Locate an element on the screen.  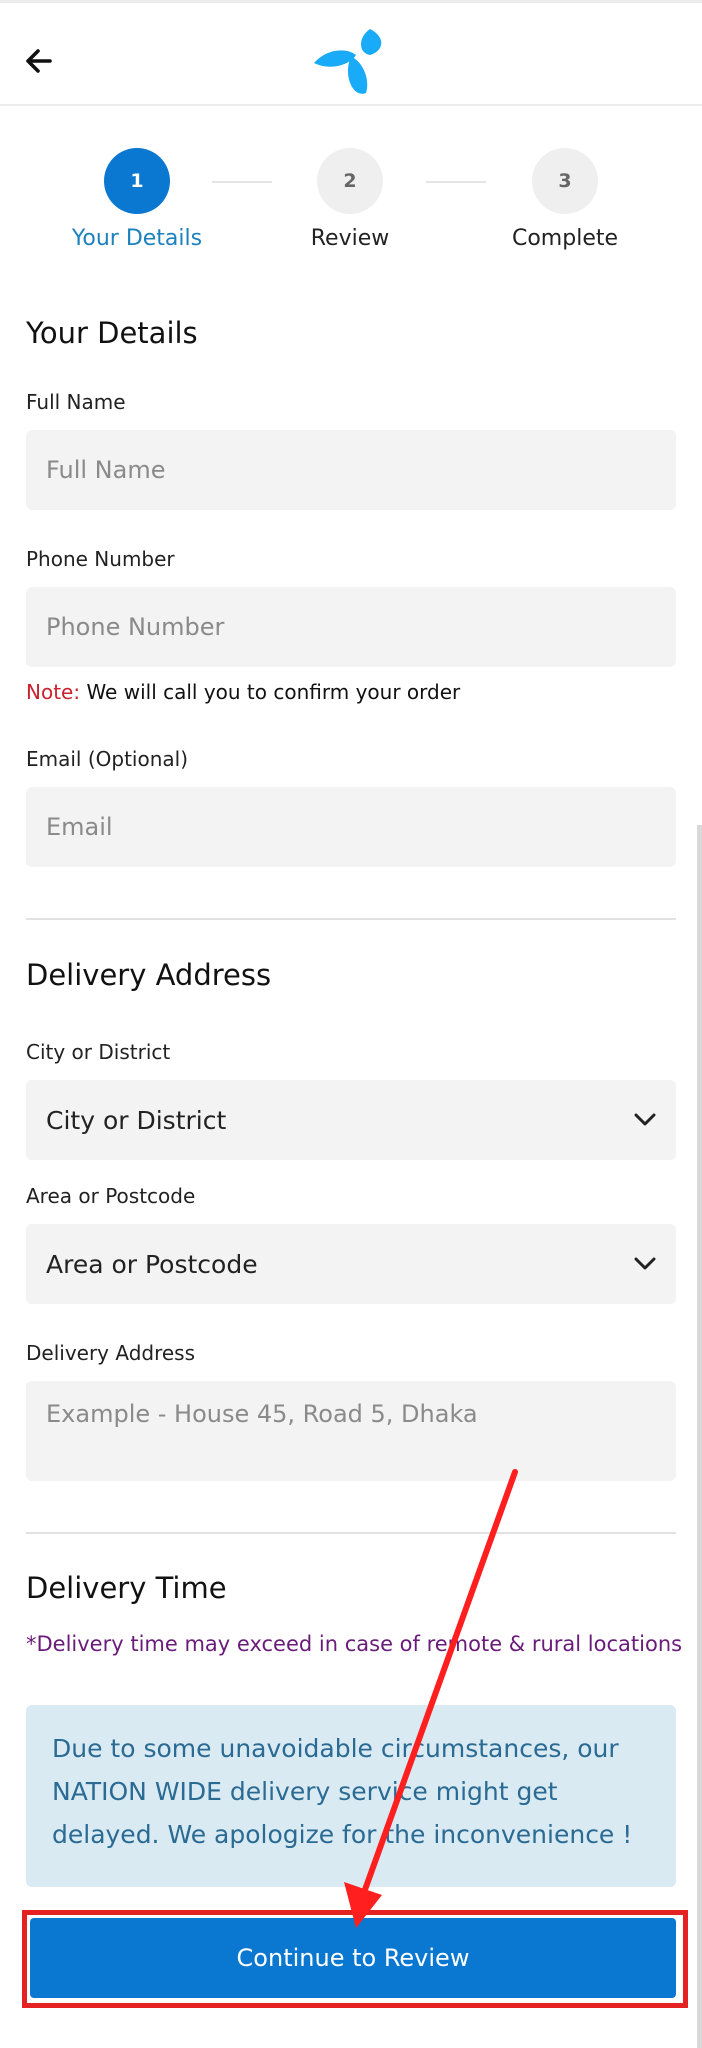
step-3-indicator: 3 is located at coordinates (565, 181).